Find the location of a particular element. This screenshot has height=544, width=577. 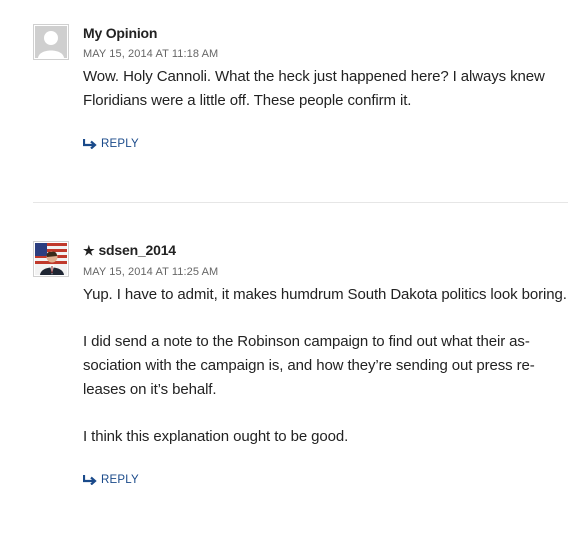

default-avatar-icon is located at coordinates (51, 42).